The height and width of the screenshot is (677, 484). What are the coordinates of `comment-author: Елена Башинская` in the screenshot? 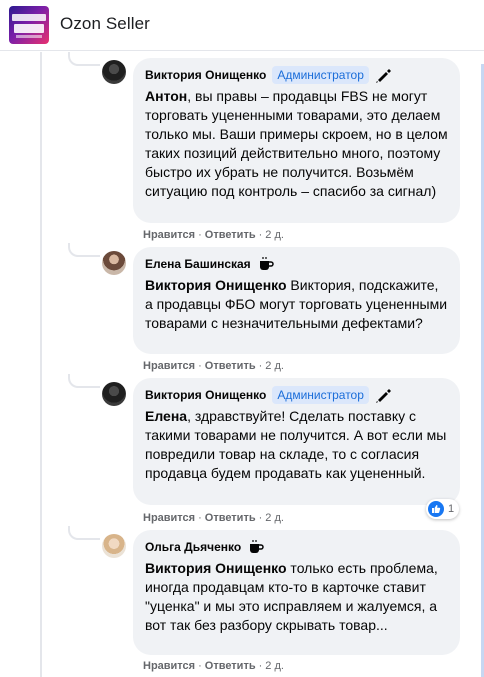 It's located at (198, 264).